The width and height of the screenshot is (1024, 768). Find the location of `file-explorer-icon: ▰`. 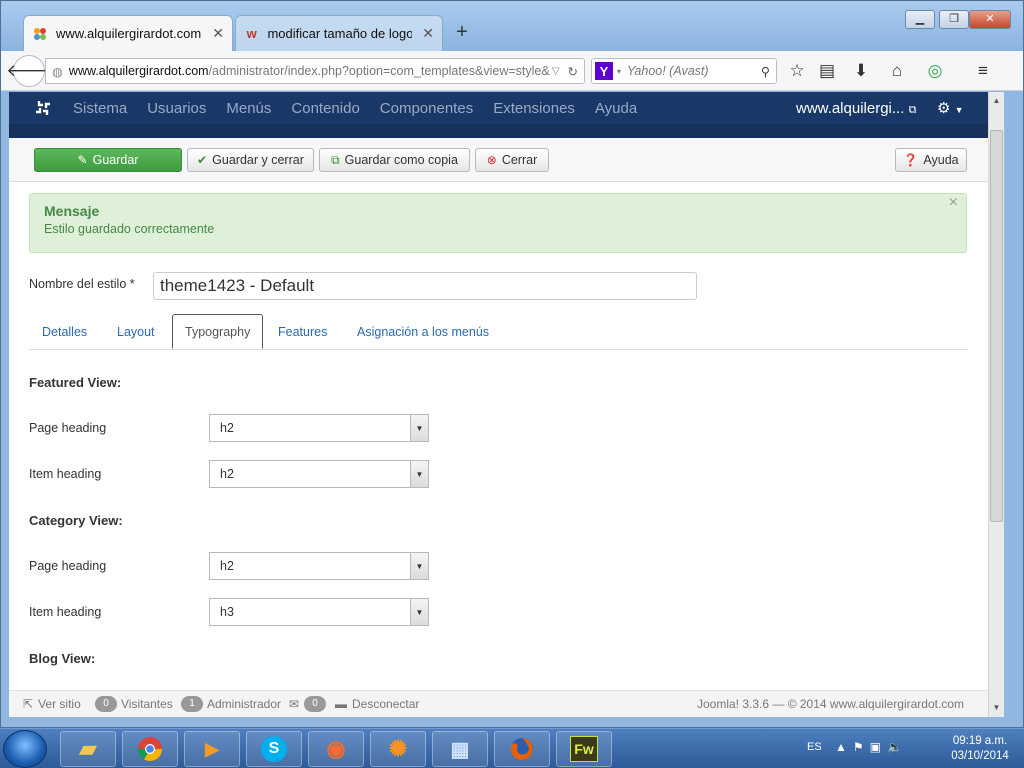

file-explorer-icon: ▰ is located at coordinates (88, 749).